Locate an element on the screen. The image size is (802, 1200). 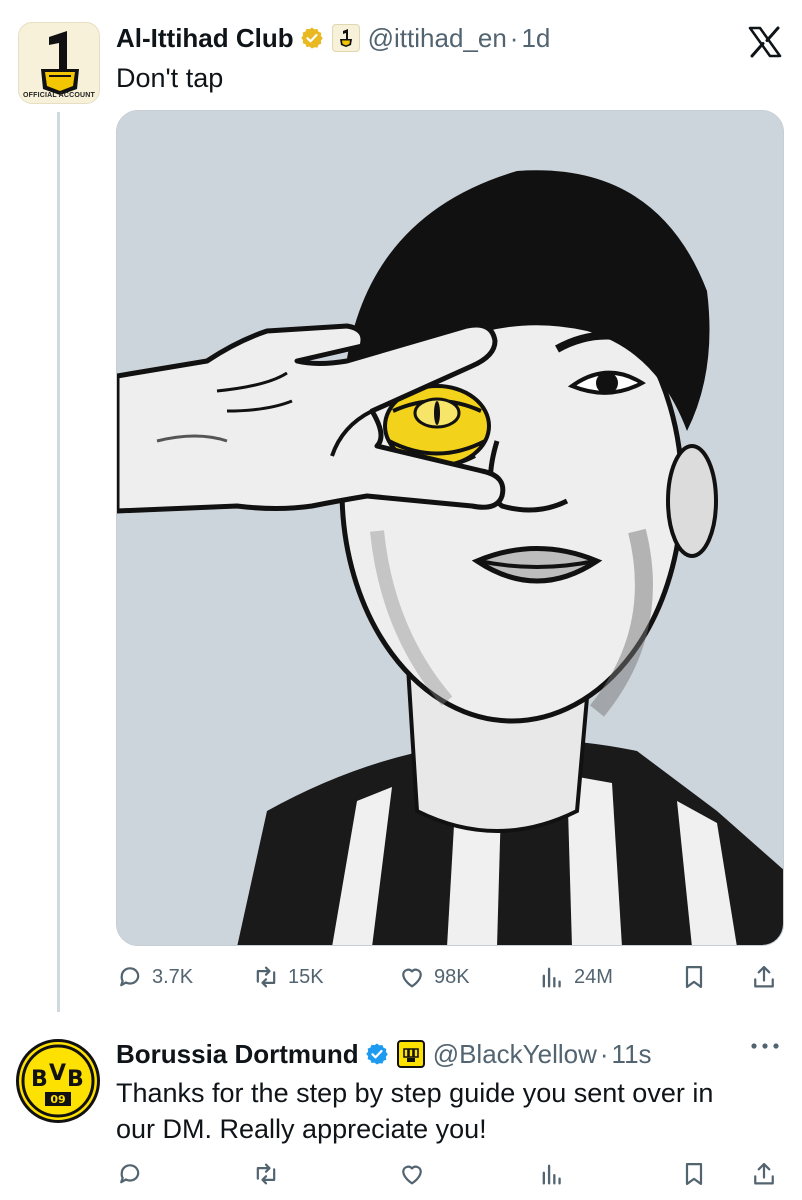
thread-line is located at coordinates (58, 562).